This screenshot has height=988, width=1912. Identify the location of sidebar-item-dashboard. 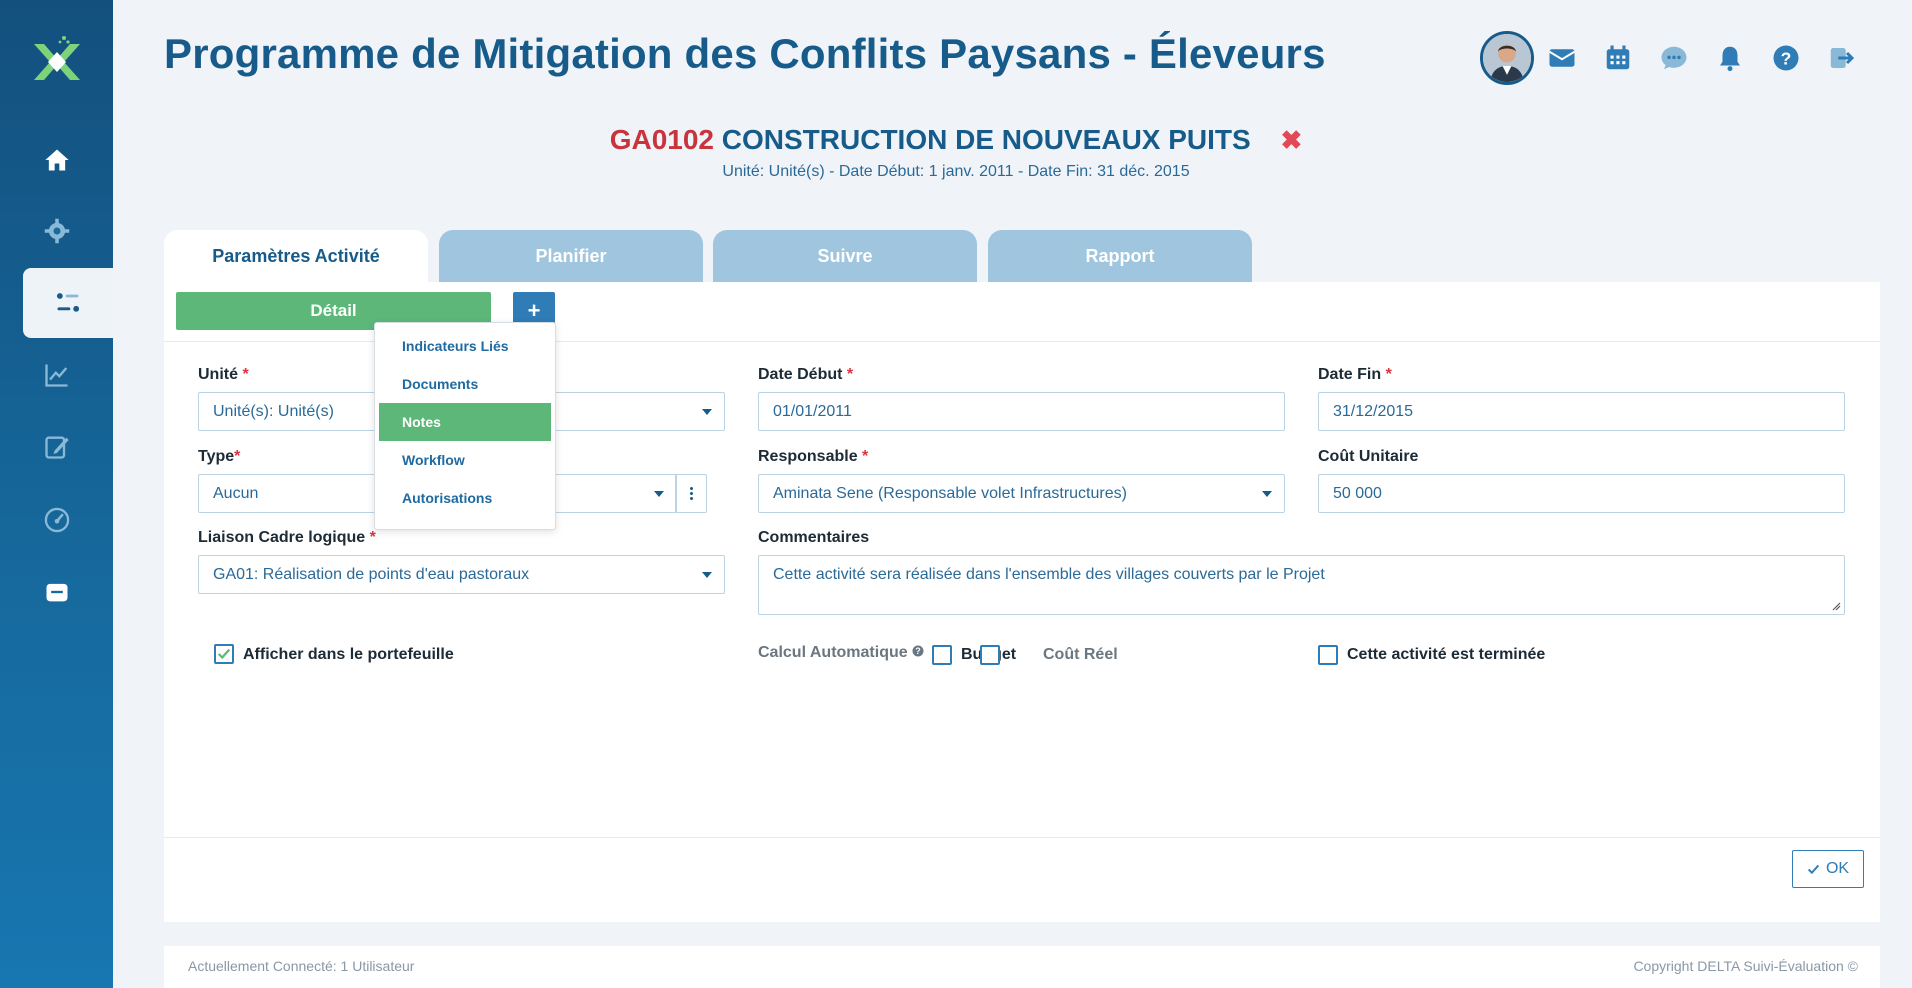
(56, 520).